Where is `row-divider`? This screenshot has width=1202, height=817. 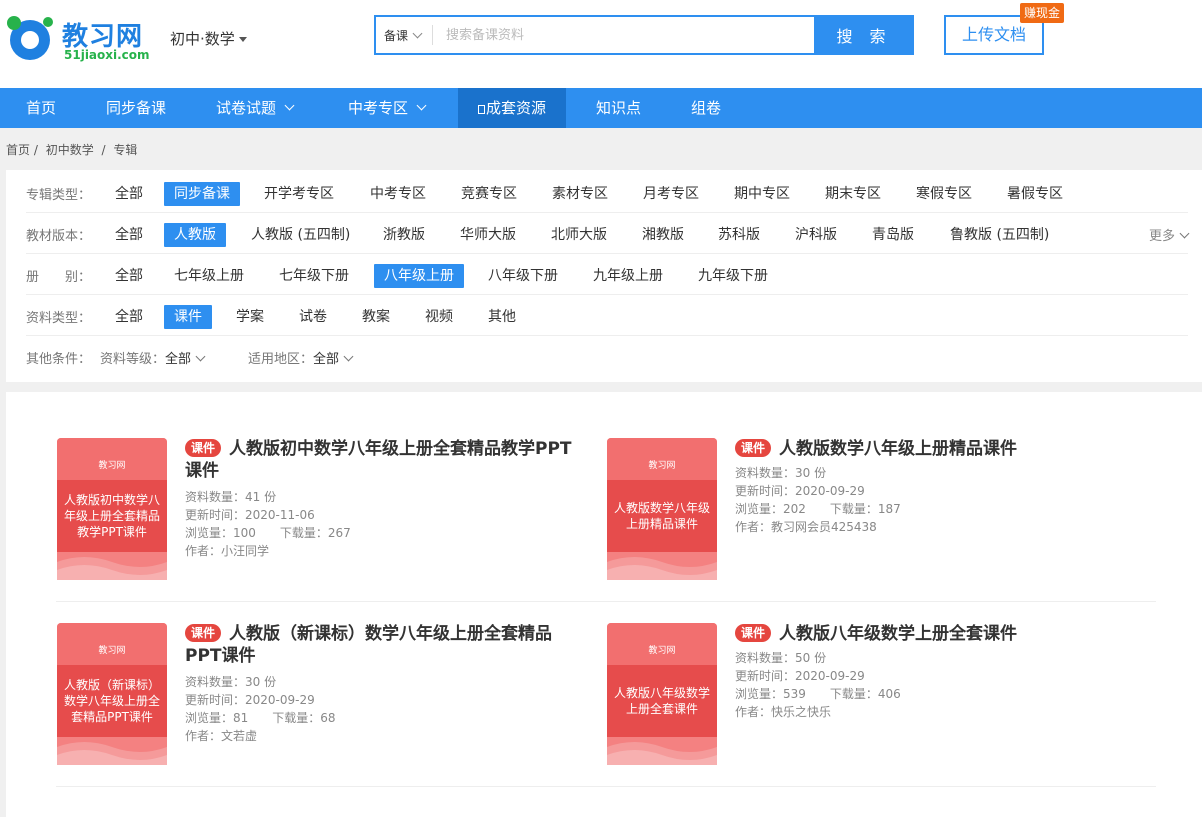
row-divider is located at coordinates (606, 601).